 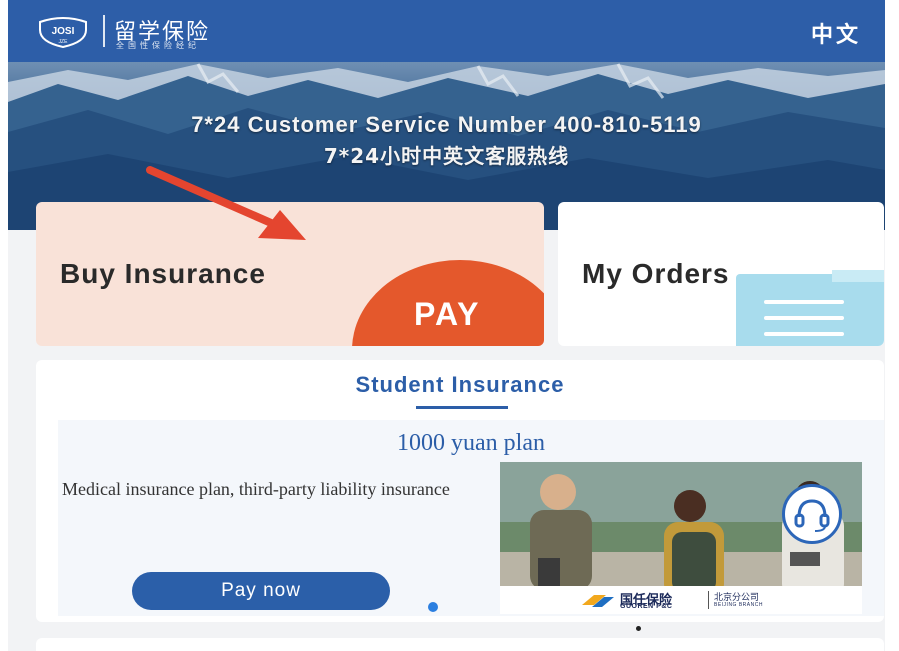 I want to click on language-toggle: 中文, so click(x=836, y=33).